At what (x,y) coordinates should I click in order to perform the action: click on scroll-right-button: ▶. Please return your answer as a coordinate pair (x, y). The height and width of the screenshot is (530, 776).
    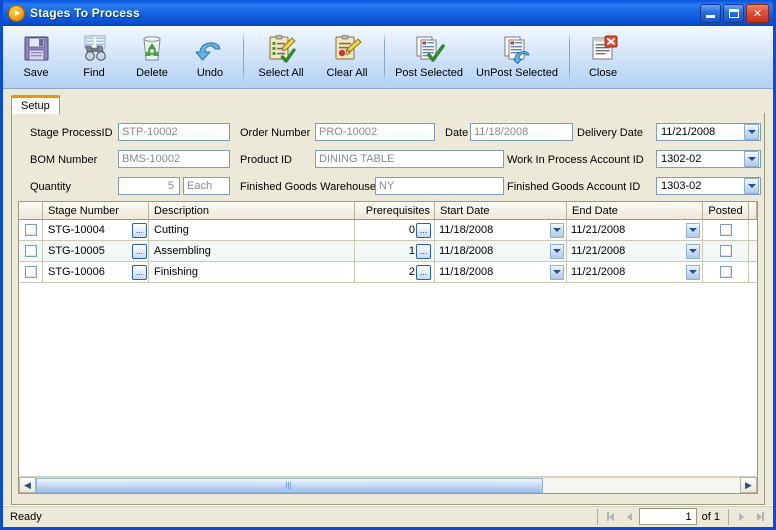
    Looking at the image, I should click on (748, 485).